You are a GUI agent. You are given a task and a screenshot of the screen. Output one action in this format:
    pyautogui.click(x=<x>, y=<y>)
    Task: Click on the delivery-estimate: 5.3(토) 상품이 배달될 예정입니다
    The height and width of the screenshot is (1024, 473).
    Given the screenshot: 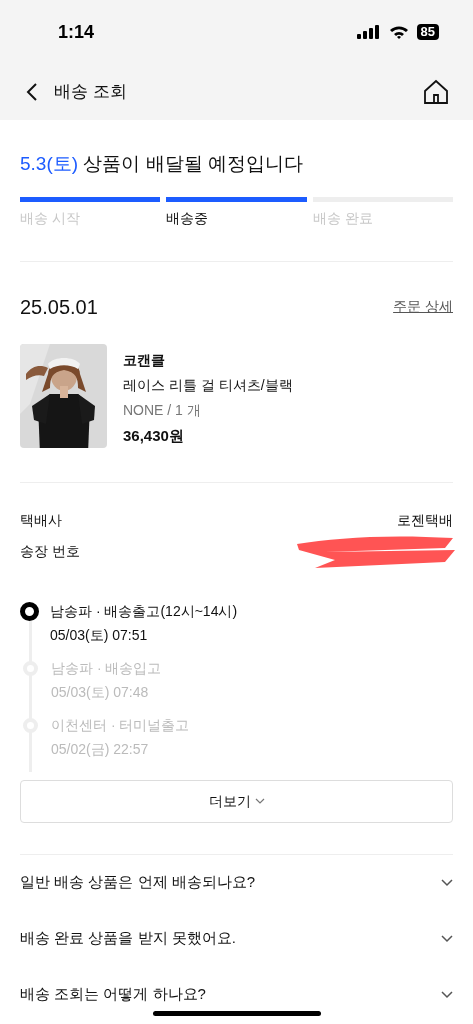 What is the action you would take?
    pyautogui.click(x=162, y=164)
    